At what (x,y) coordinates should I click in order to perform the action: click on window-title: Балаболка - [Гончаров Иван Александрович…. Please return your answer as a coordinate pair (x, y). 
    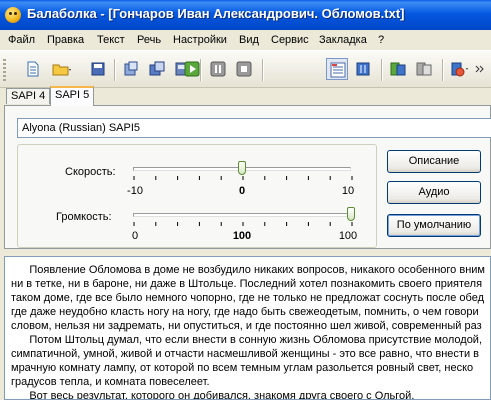
    Looking at the image, I should click on (216, 13).